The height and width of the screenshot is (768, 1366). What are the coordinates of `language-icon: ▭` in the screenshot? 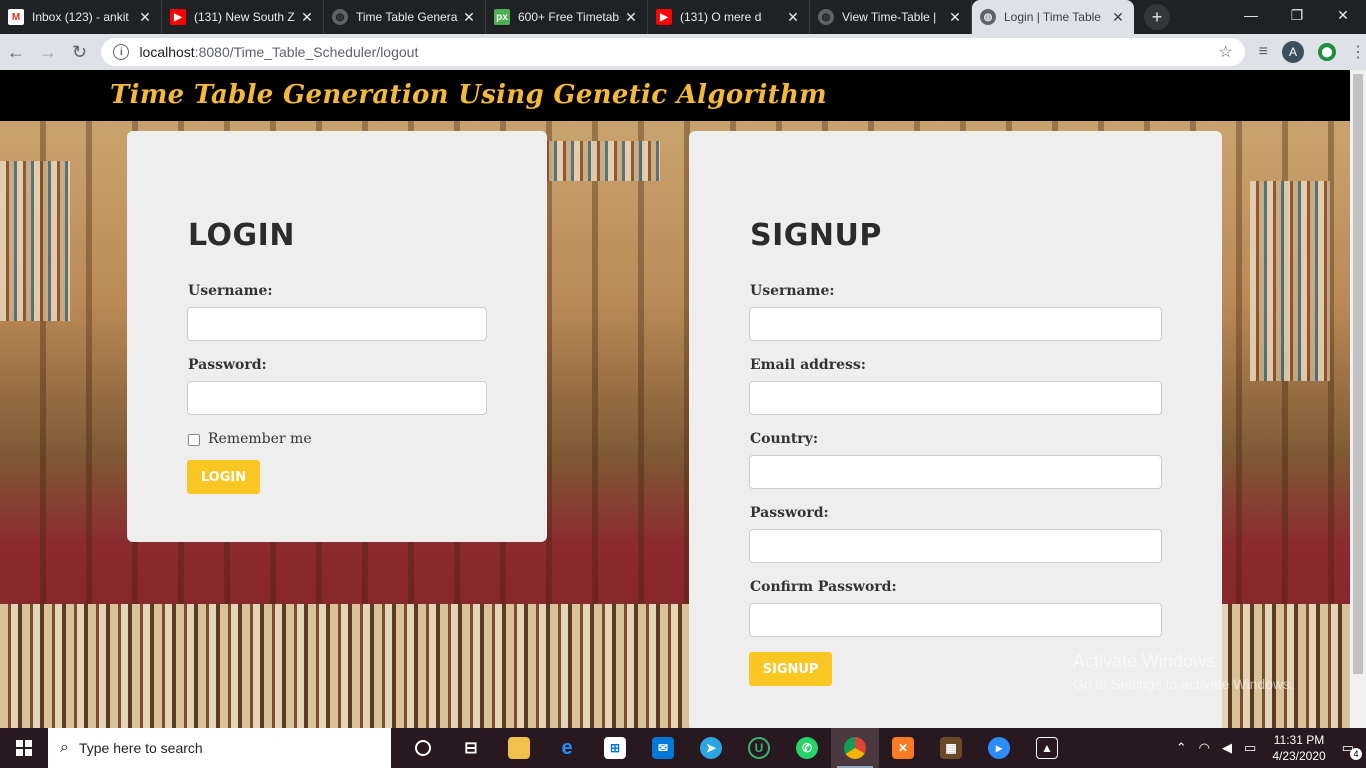 It's located at (1250, 748).